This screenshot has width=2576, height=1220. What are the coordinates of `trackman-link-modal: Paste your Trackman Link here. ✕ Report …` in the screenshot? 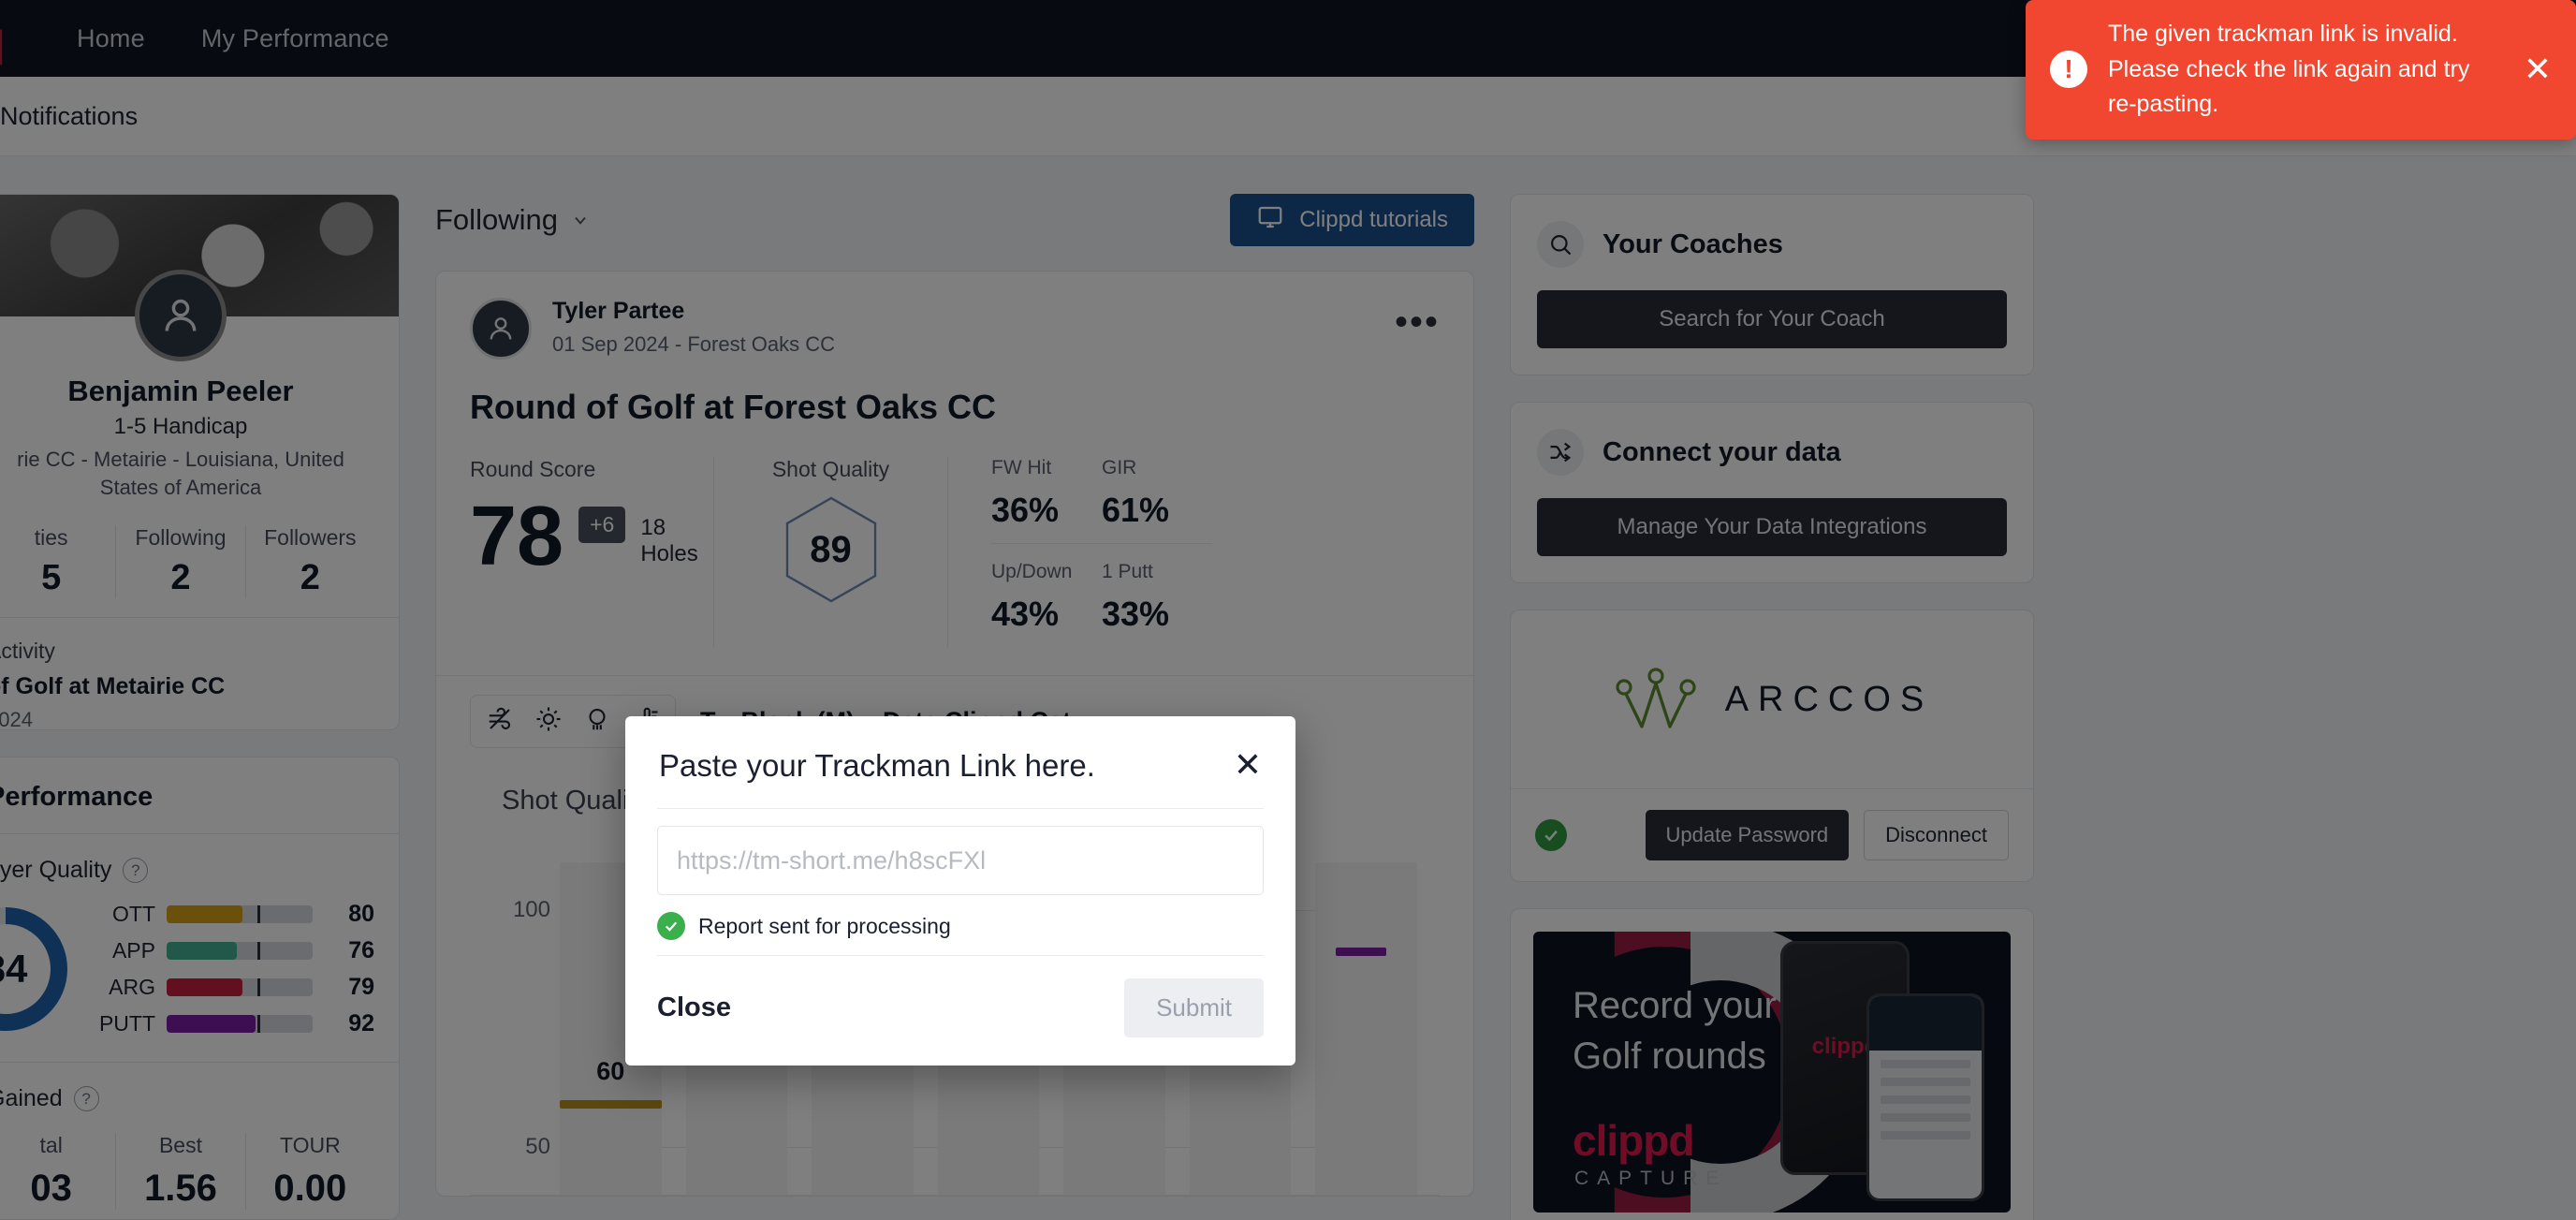 It's located at (960, 891).